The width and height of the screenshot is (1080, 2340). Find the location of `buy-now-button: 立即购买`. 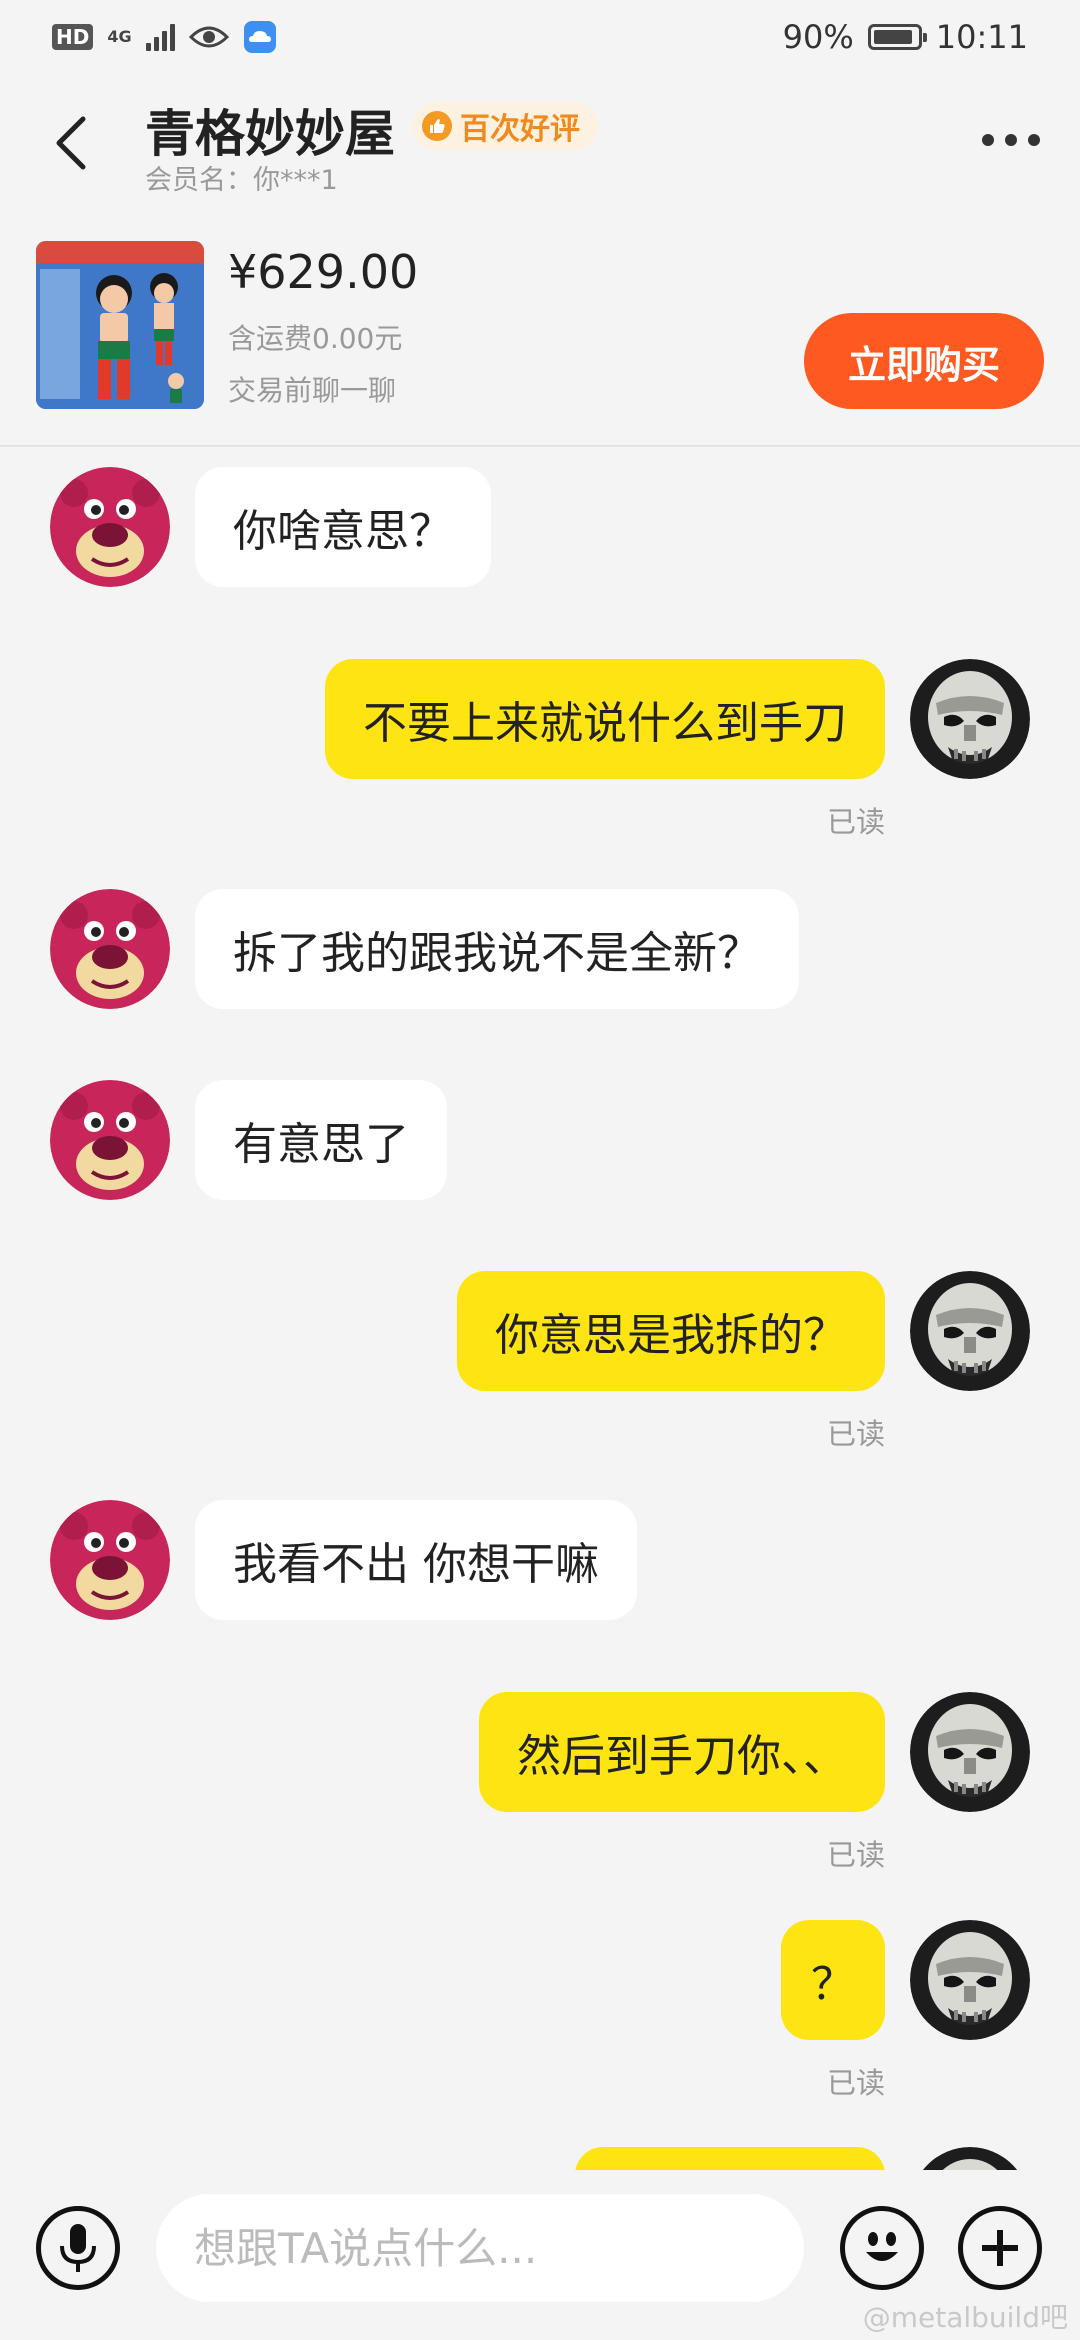

buy-now-button: 立即购买 is located at coordinates (924, 361).